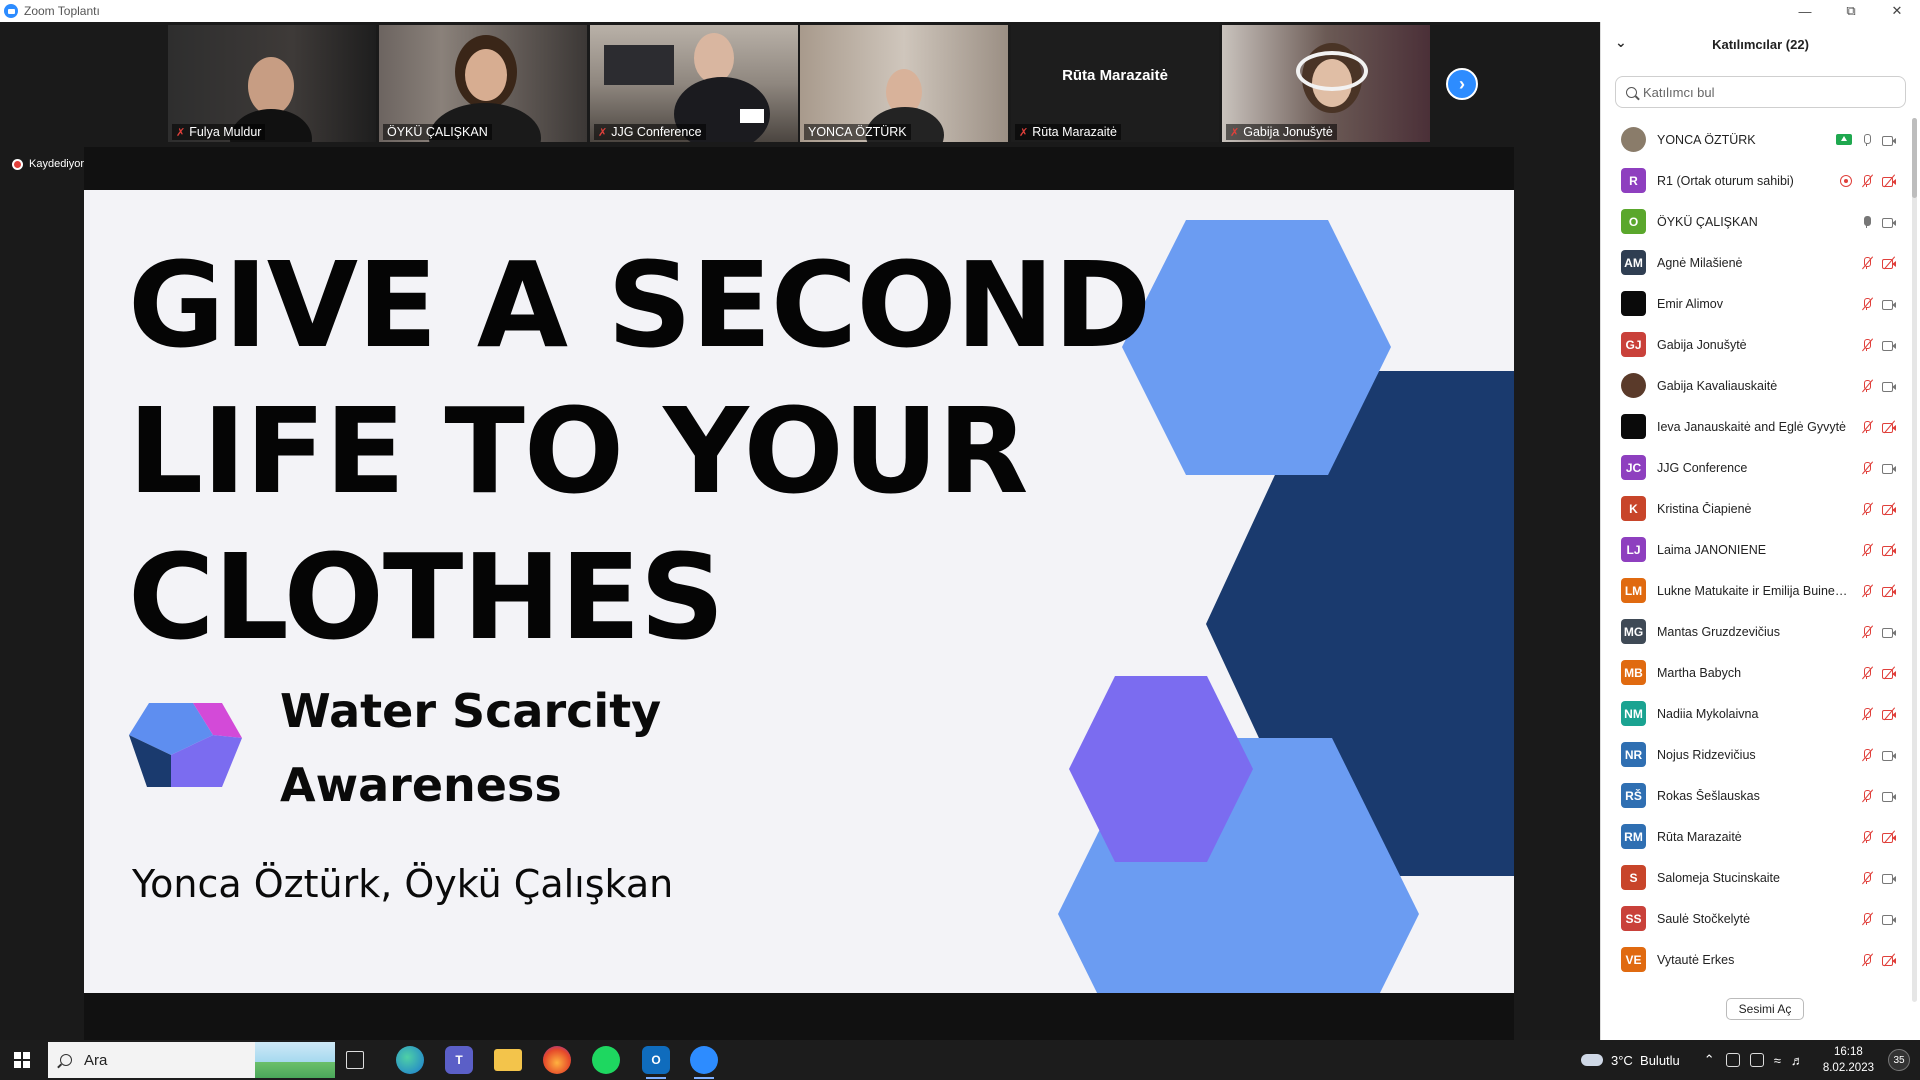  I want to click on task-view-icon, so click(355, 1060).